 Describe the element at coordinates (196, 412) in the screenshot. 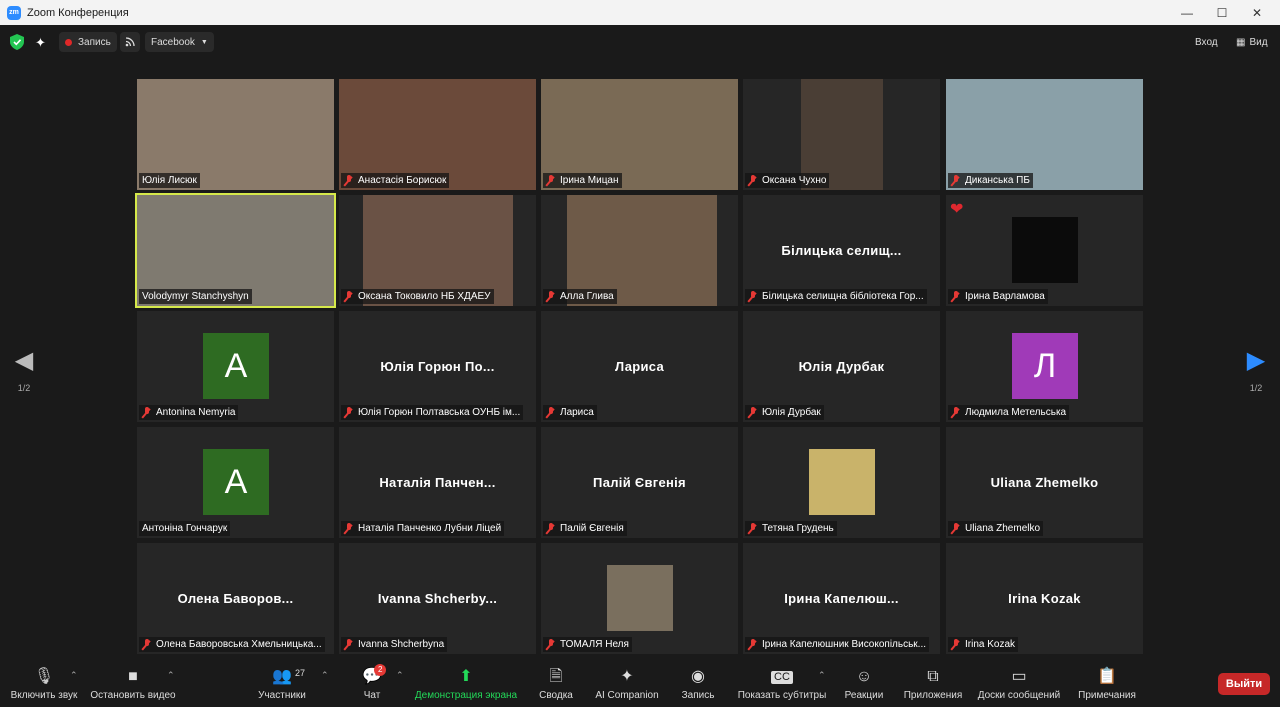

I see `participant-name: Antonina Nemyria` at that location.